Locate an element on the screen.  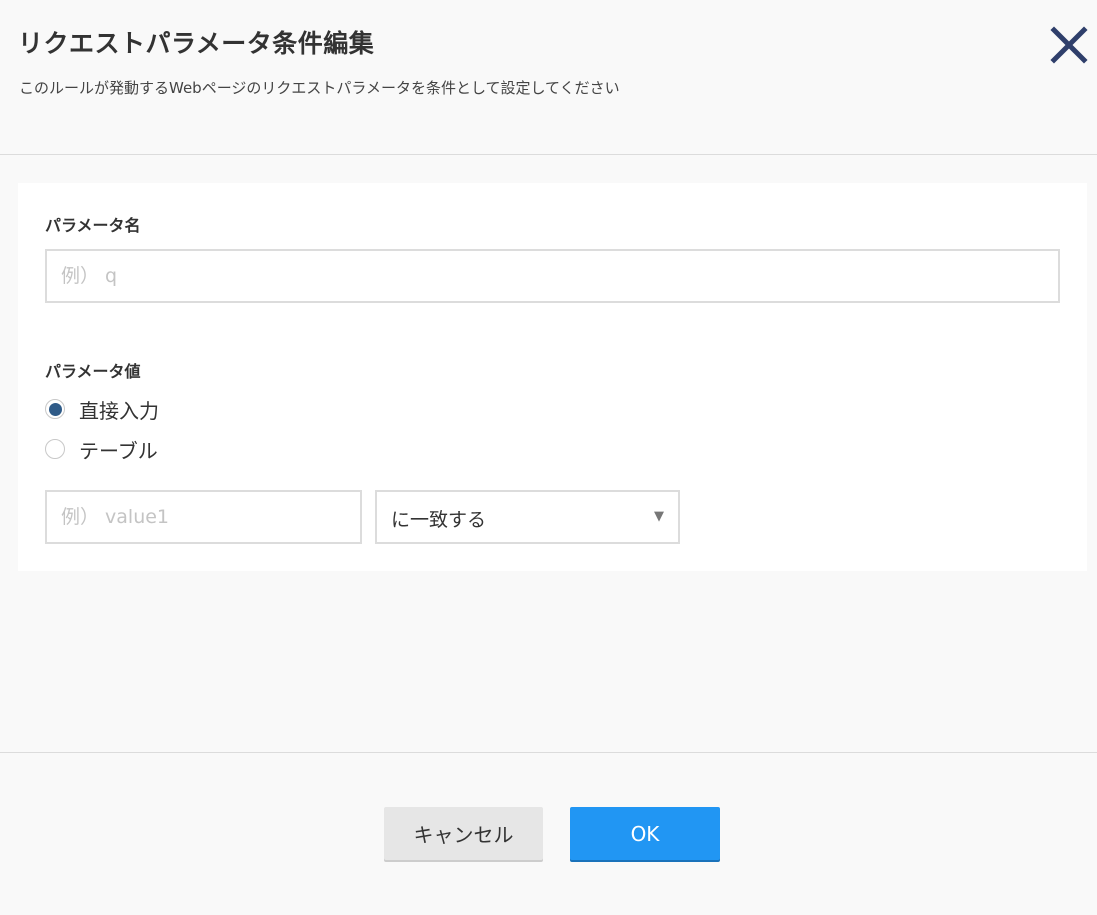
footer-divider is located at coordinates (548, 752).